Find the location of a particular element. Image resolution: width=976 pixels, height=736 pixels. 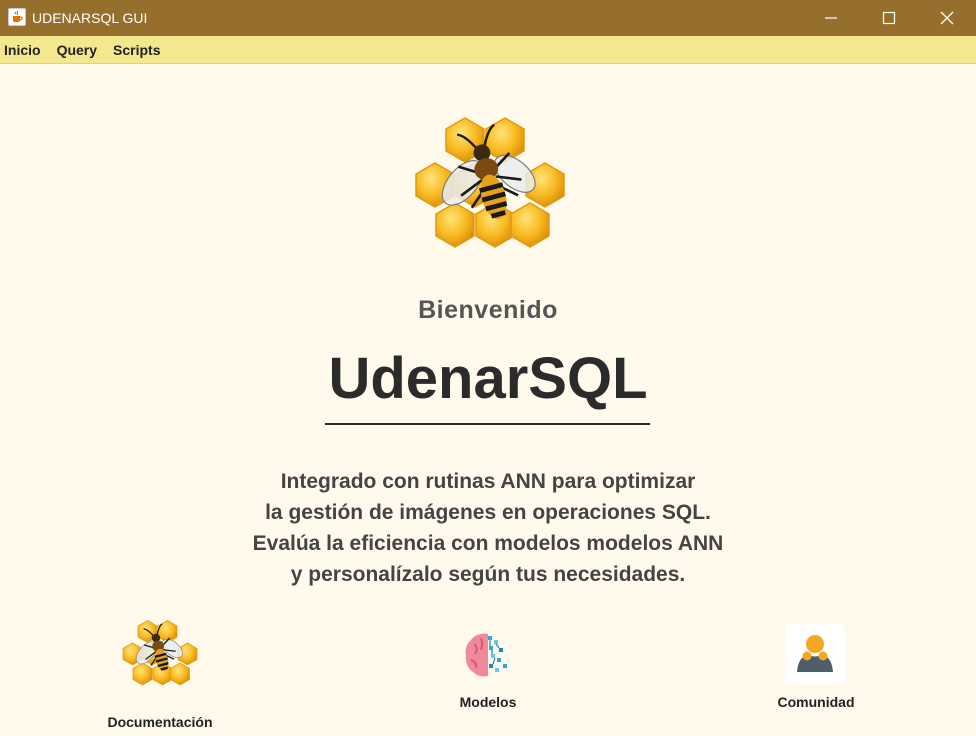

minimize-icon is located at coordinates (831, 18).